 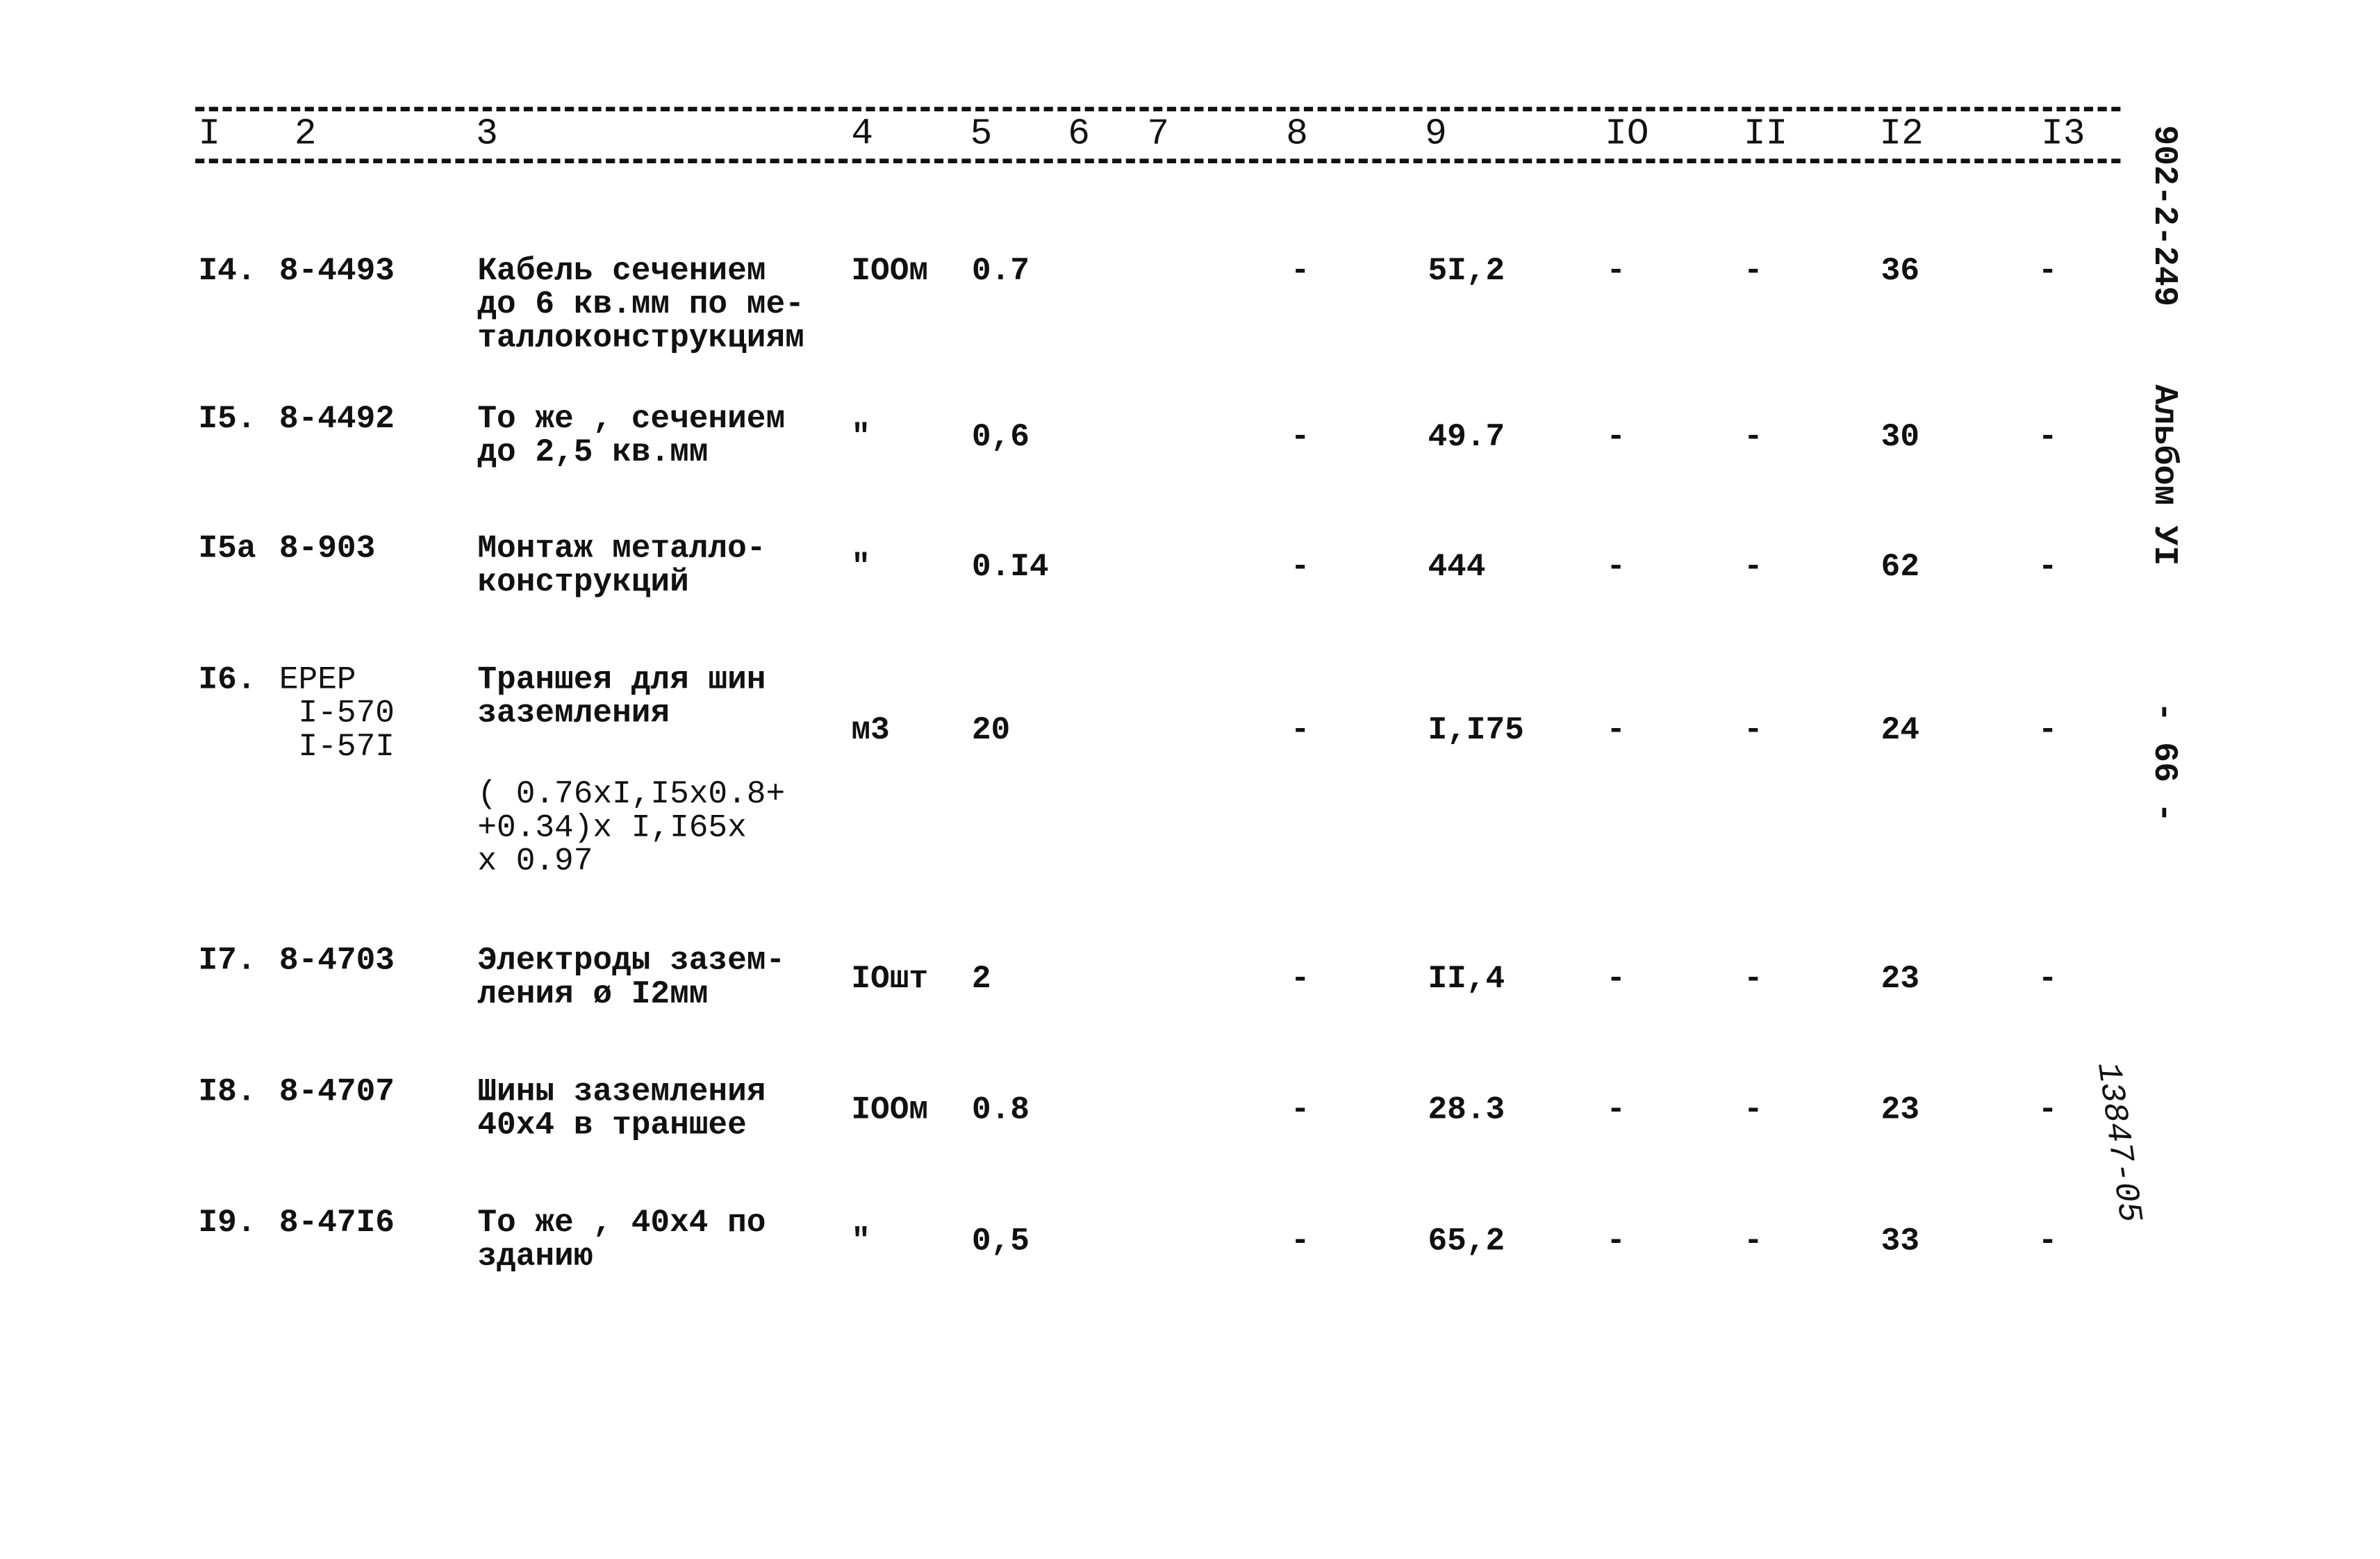 I want to click on cell-c12: 62, so click(x=1900, y=568).